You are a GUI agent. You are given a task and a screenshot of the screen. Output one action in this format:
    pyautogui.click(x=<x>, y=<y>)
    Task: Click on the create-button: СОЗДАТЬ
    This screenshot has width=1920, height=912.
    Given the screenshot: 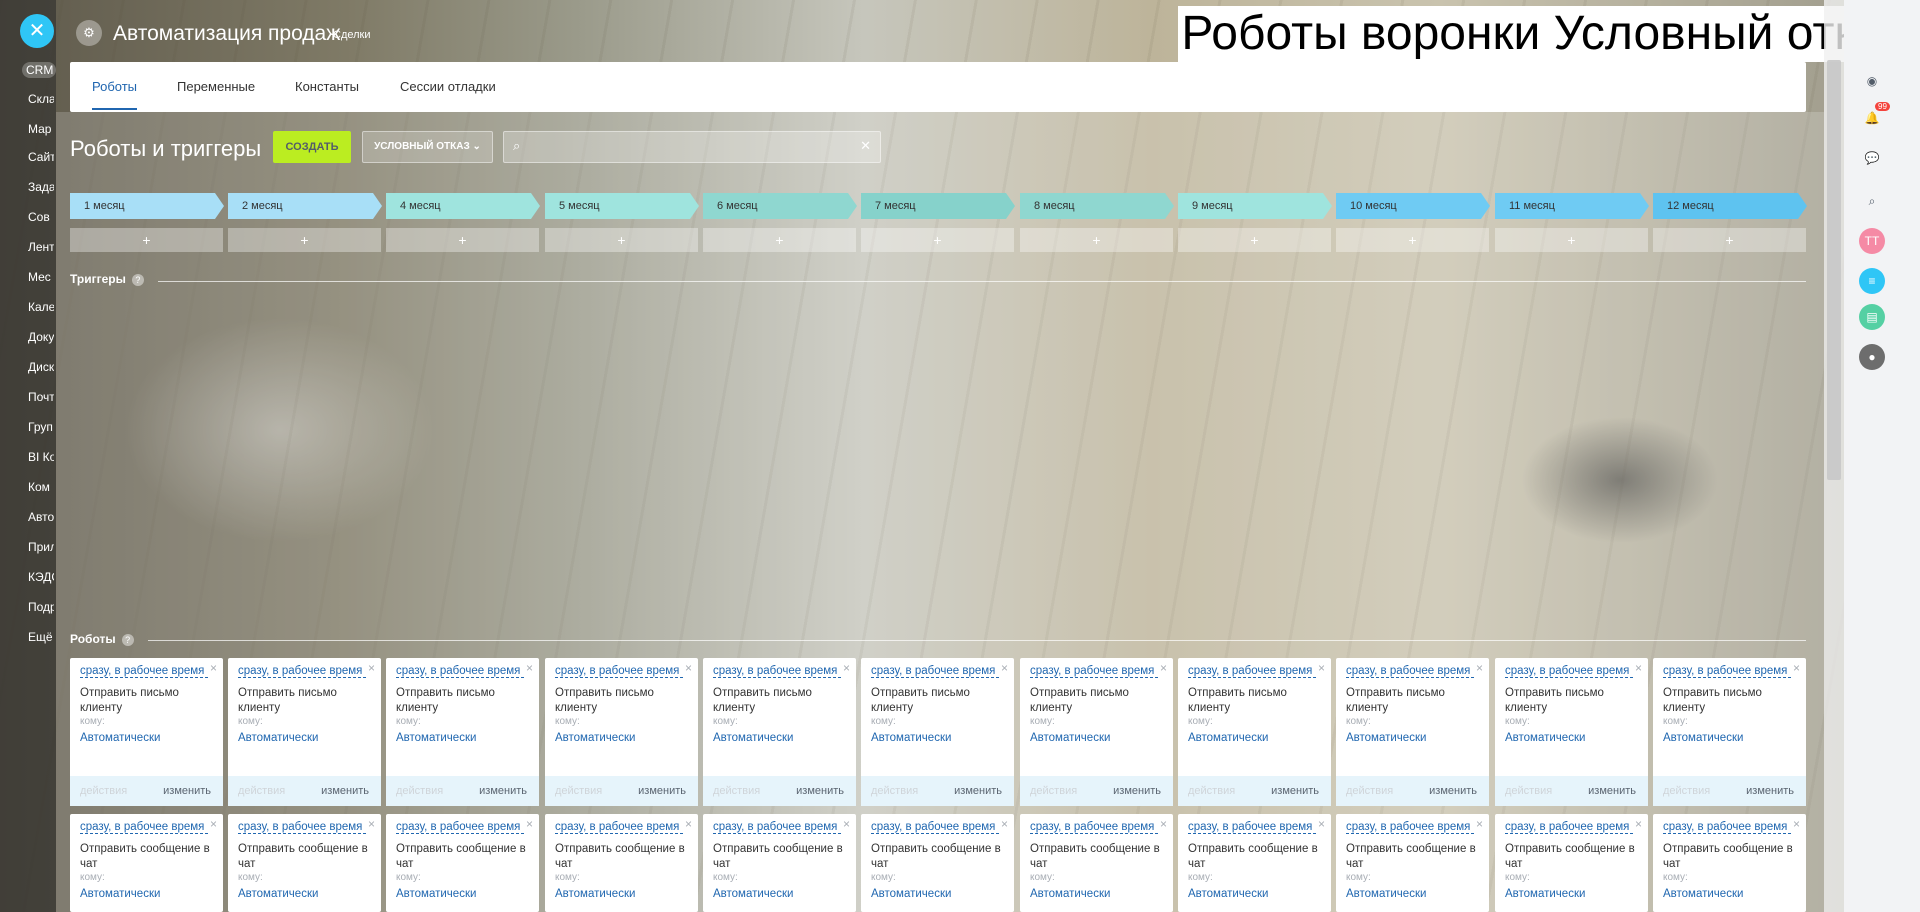 What is the action you would take?
    pyautogui.click(x=312, y=147)
    